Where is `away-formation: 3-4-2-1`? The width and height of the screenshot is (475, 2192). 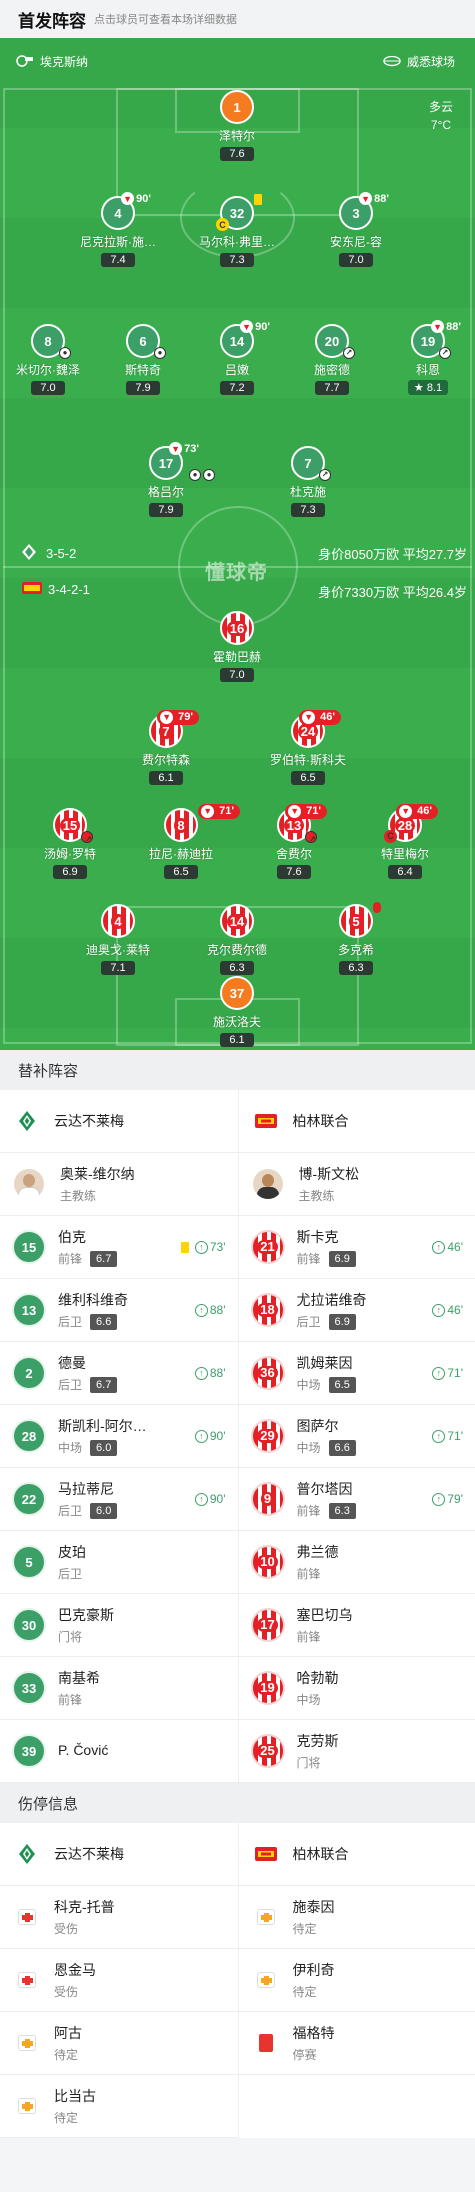
away-formation: 3-4-2-1 is located at coordinates (56, 589).